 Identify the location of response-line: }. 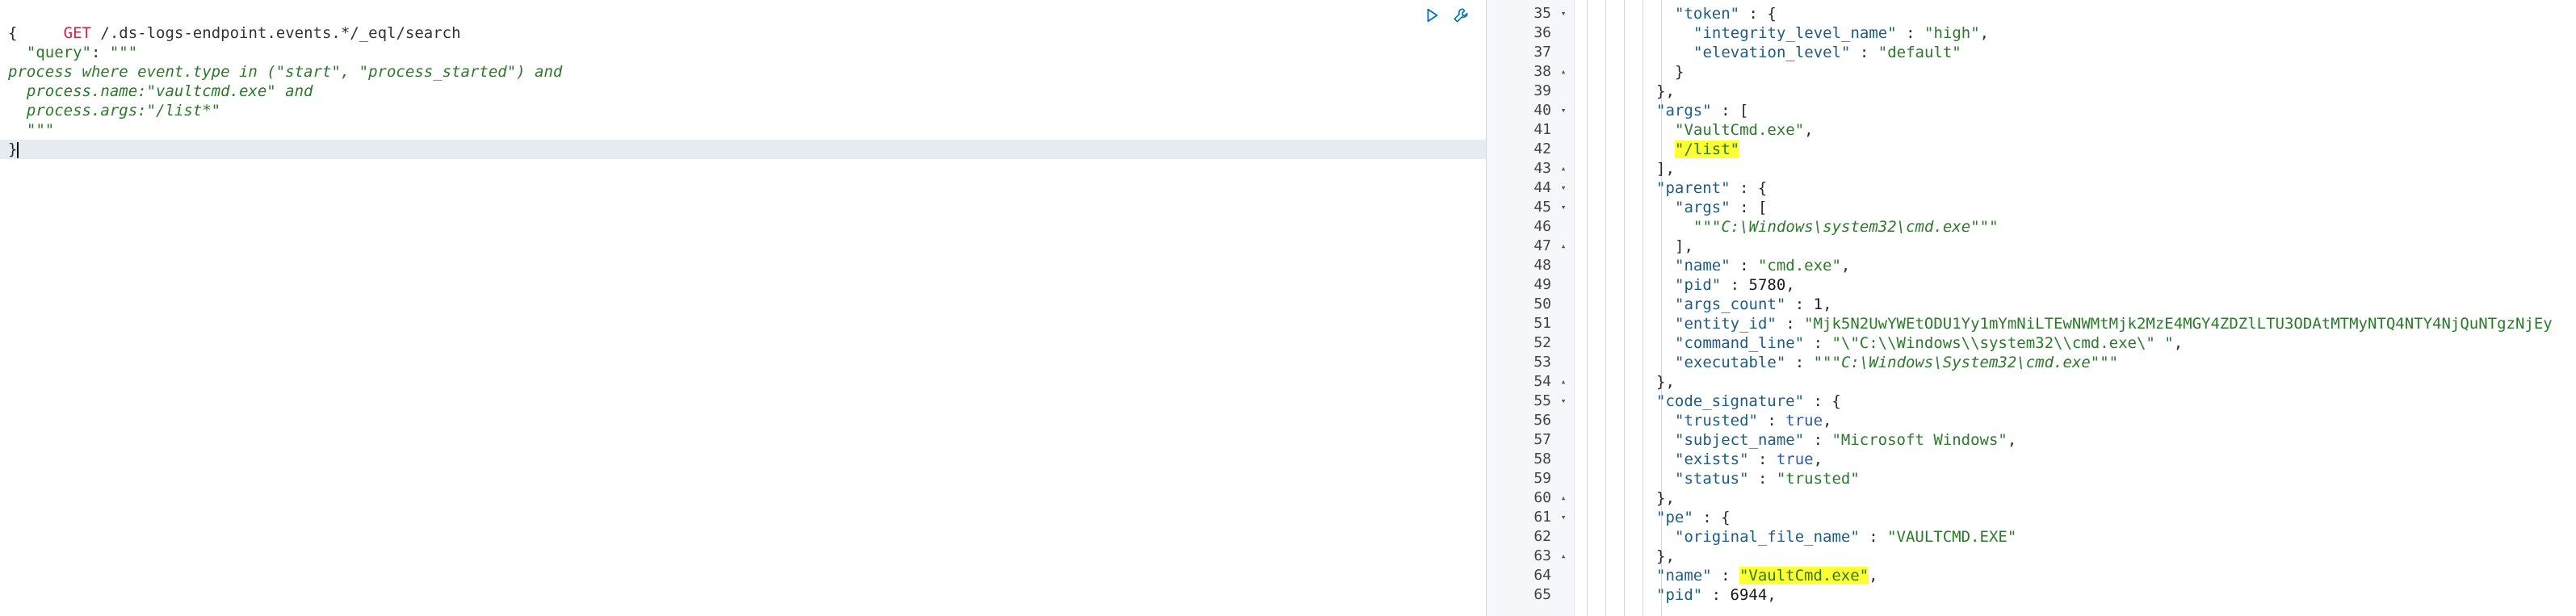
(1680, 72).